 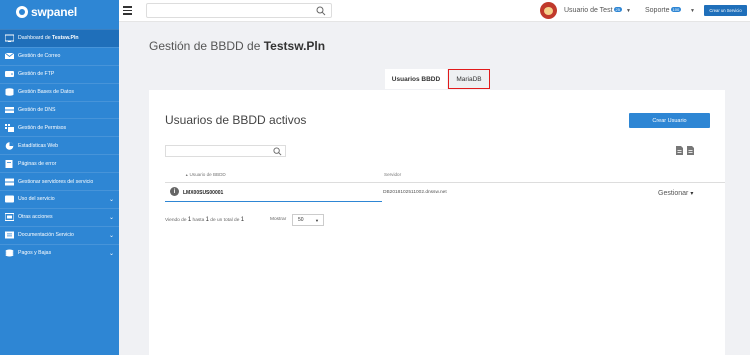 What do you see at coordinates (48, 38) in the screenshot?
I see `sidebar-item-label: Dashboard de Testsw.Pln` at bounding box center [48, 38].